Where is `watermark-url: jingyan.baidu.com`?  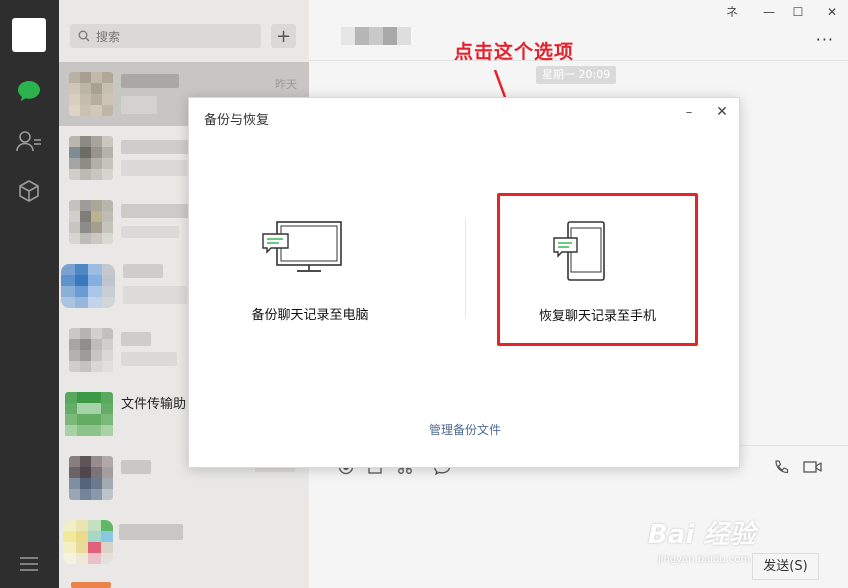 watermark-url: jingyan.baidu.com is located at coordinates (704, 559).